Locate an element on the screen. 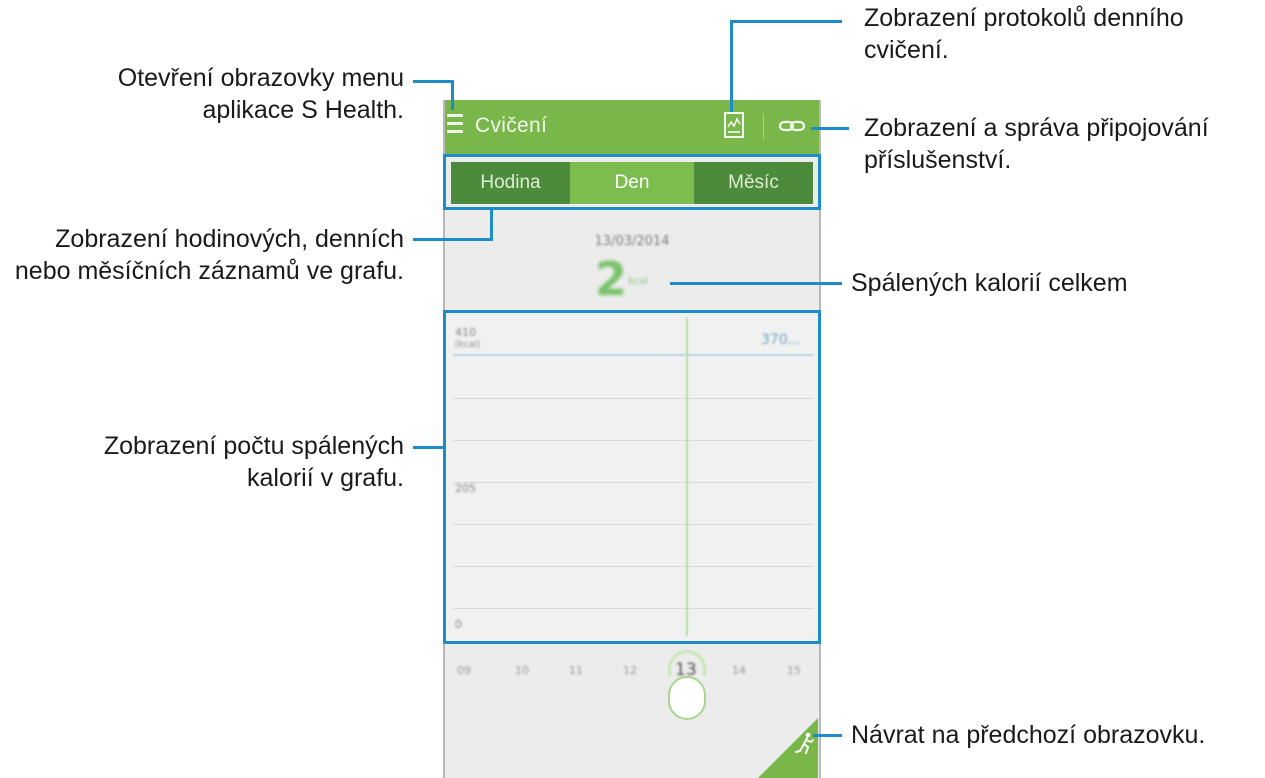 The height and width of the screenshot is (778, 1265). timeline-scroll-handle is located at coordinates (687, 698).